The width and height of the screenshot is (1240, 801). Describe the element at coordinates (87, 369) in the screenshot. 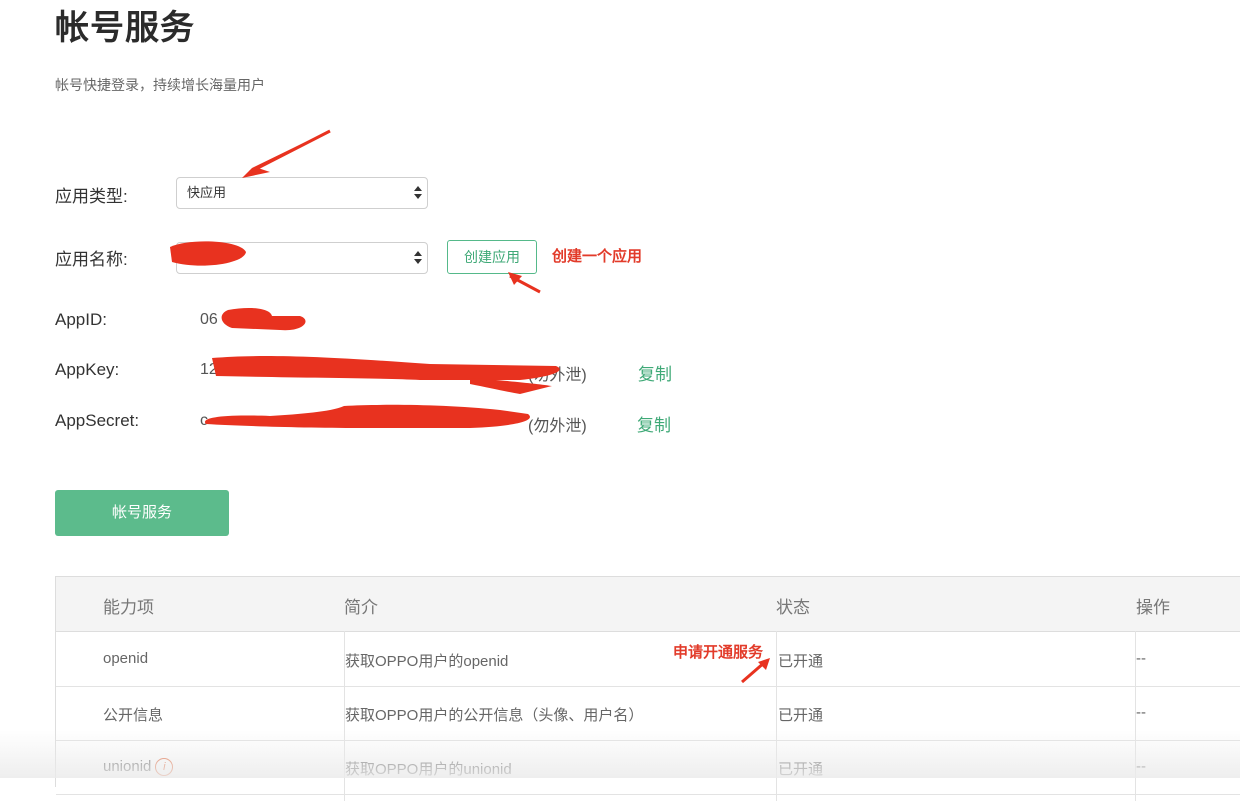

I see `appkey-label: AppKey:` at that location.